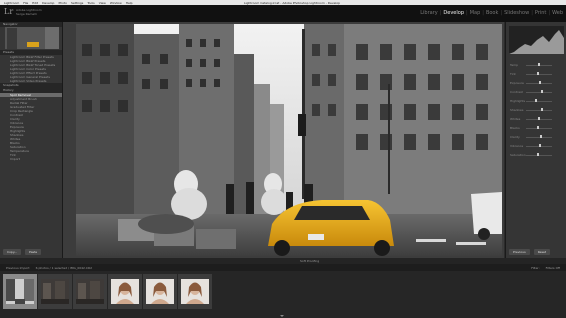  I want to click on filter-value: Filters Off, so click(553, 268).